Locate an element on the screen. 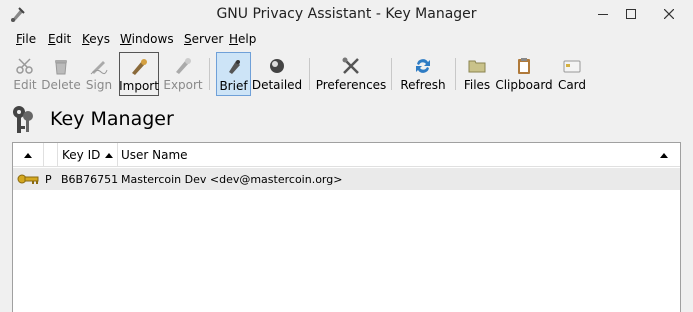  column-header-expand is located at coordinates (28, 155).